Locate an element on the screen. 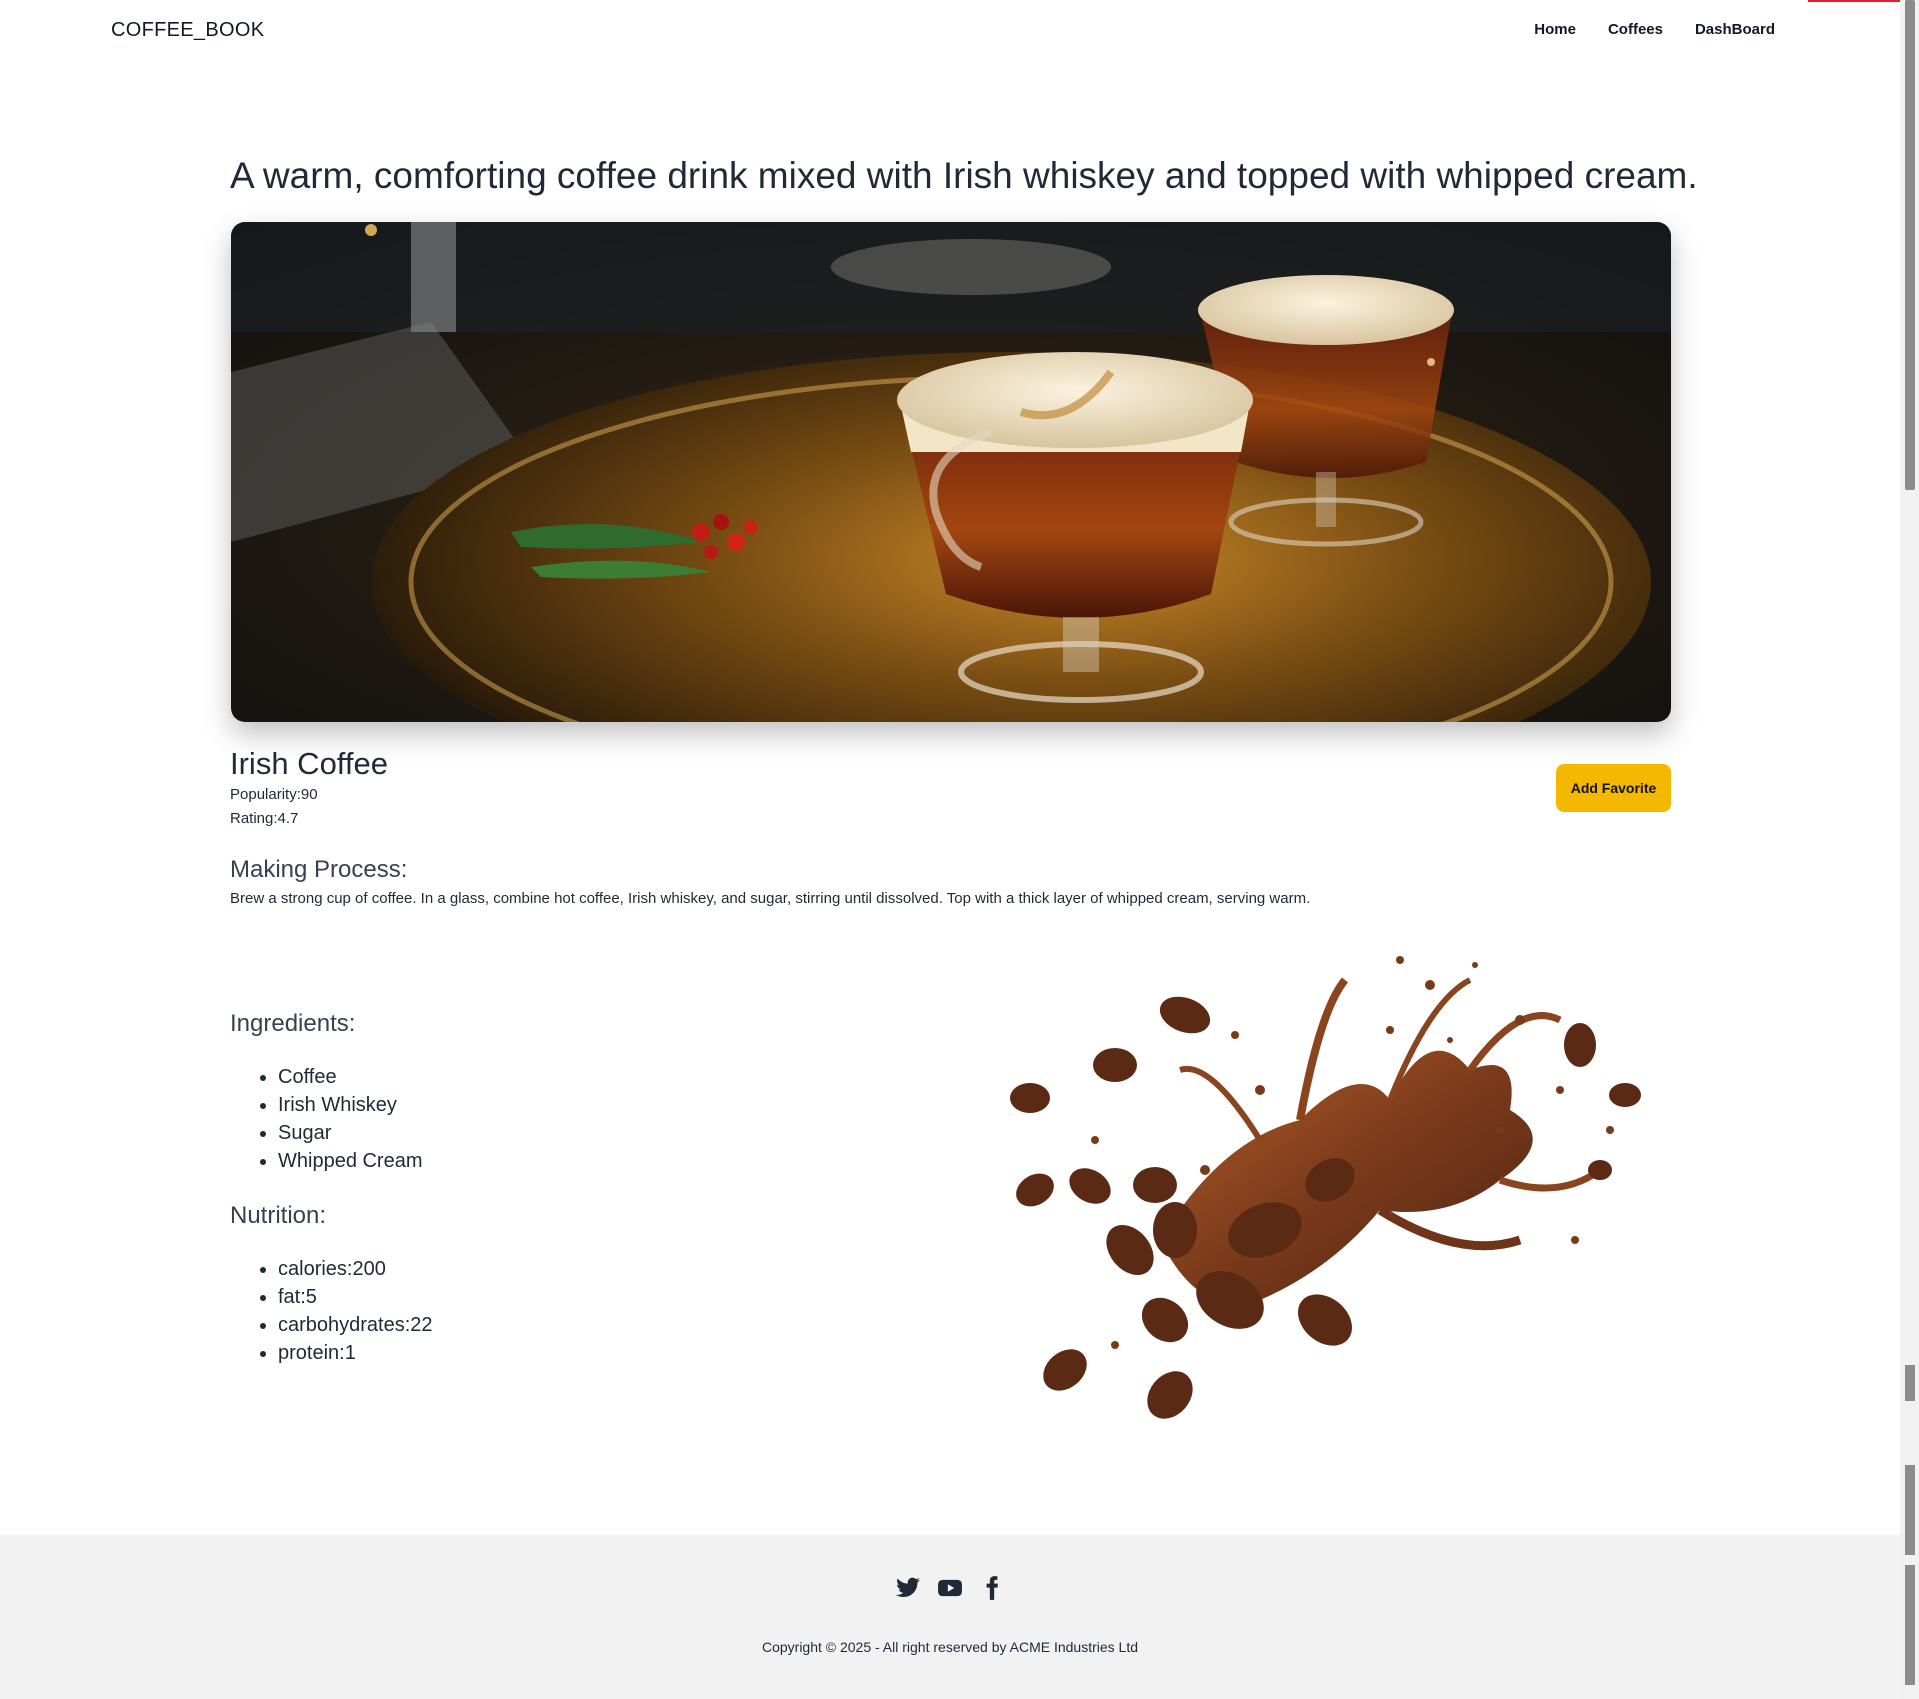  ingredient-item: Whipped Cream is located at coordinates (350, 1161).